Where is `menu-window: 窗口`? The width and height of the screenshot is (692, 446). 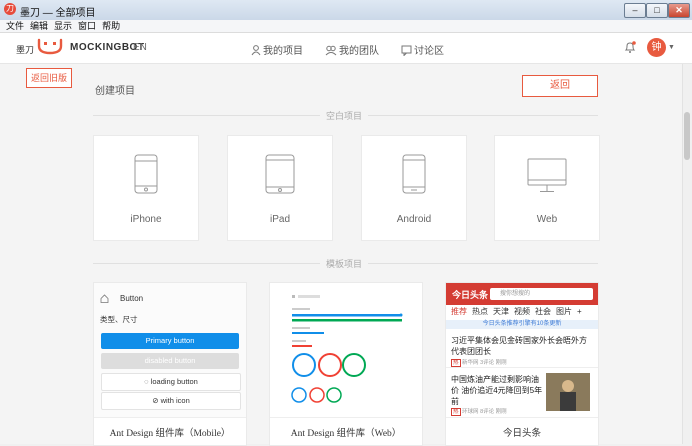
menu-window: 窗口 is located at coordinates (87, 26).